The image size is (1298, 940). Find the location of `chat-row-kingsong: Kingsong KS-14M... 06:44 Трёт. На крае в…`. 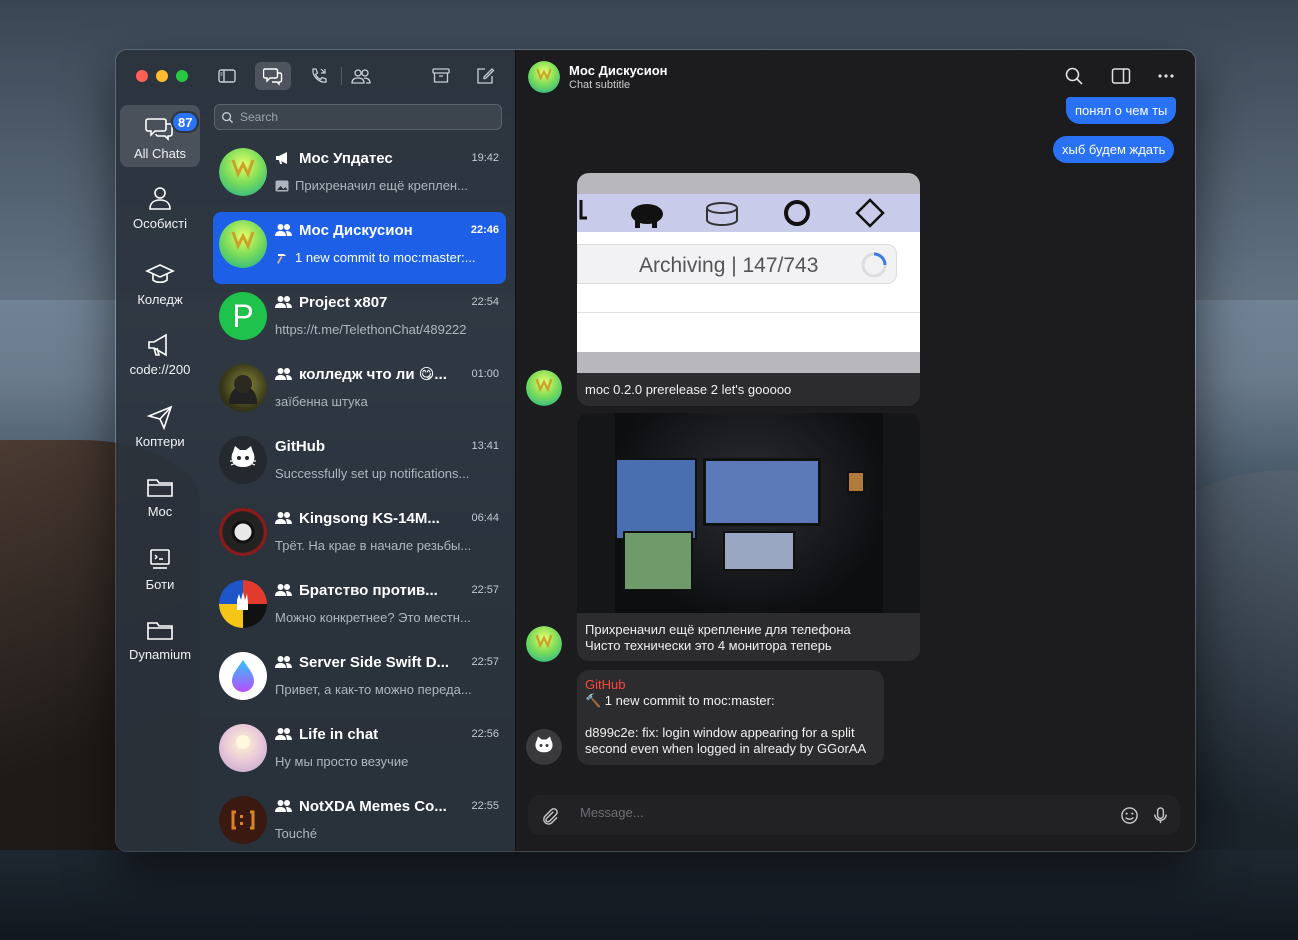

chat-row-kingsong: Kingsong KS-14M... 06:44 Трёт. На крае в… is located at coordinates (359, 536).